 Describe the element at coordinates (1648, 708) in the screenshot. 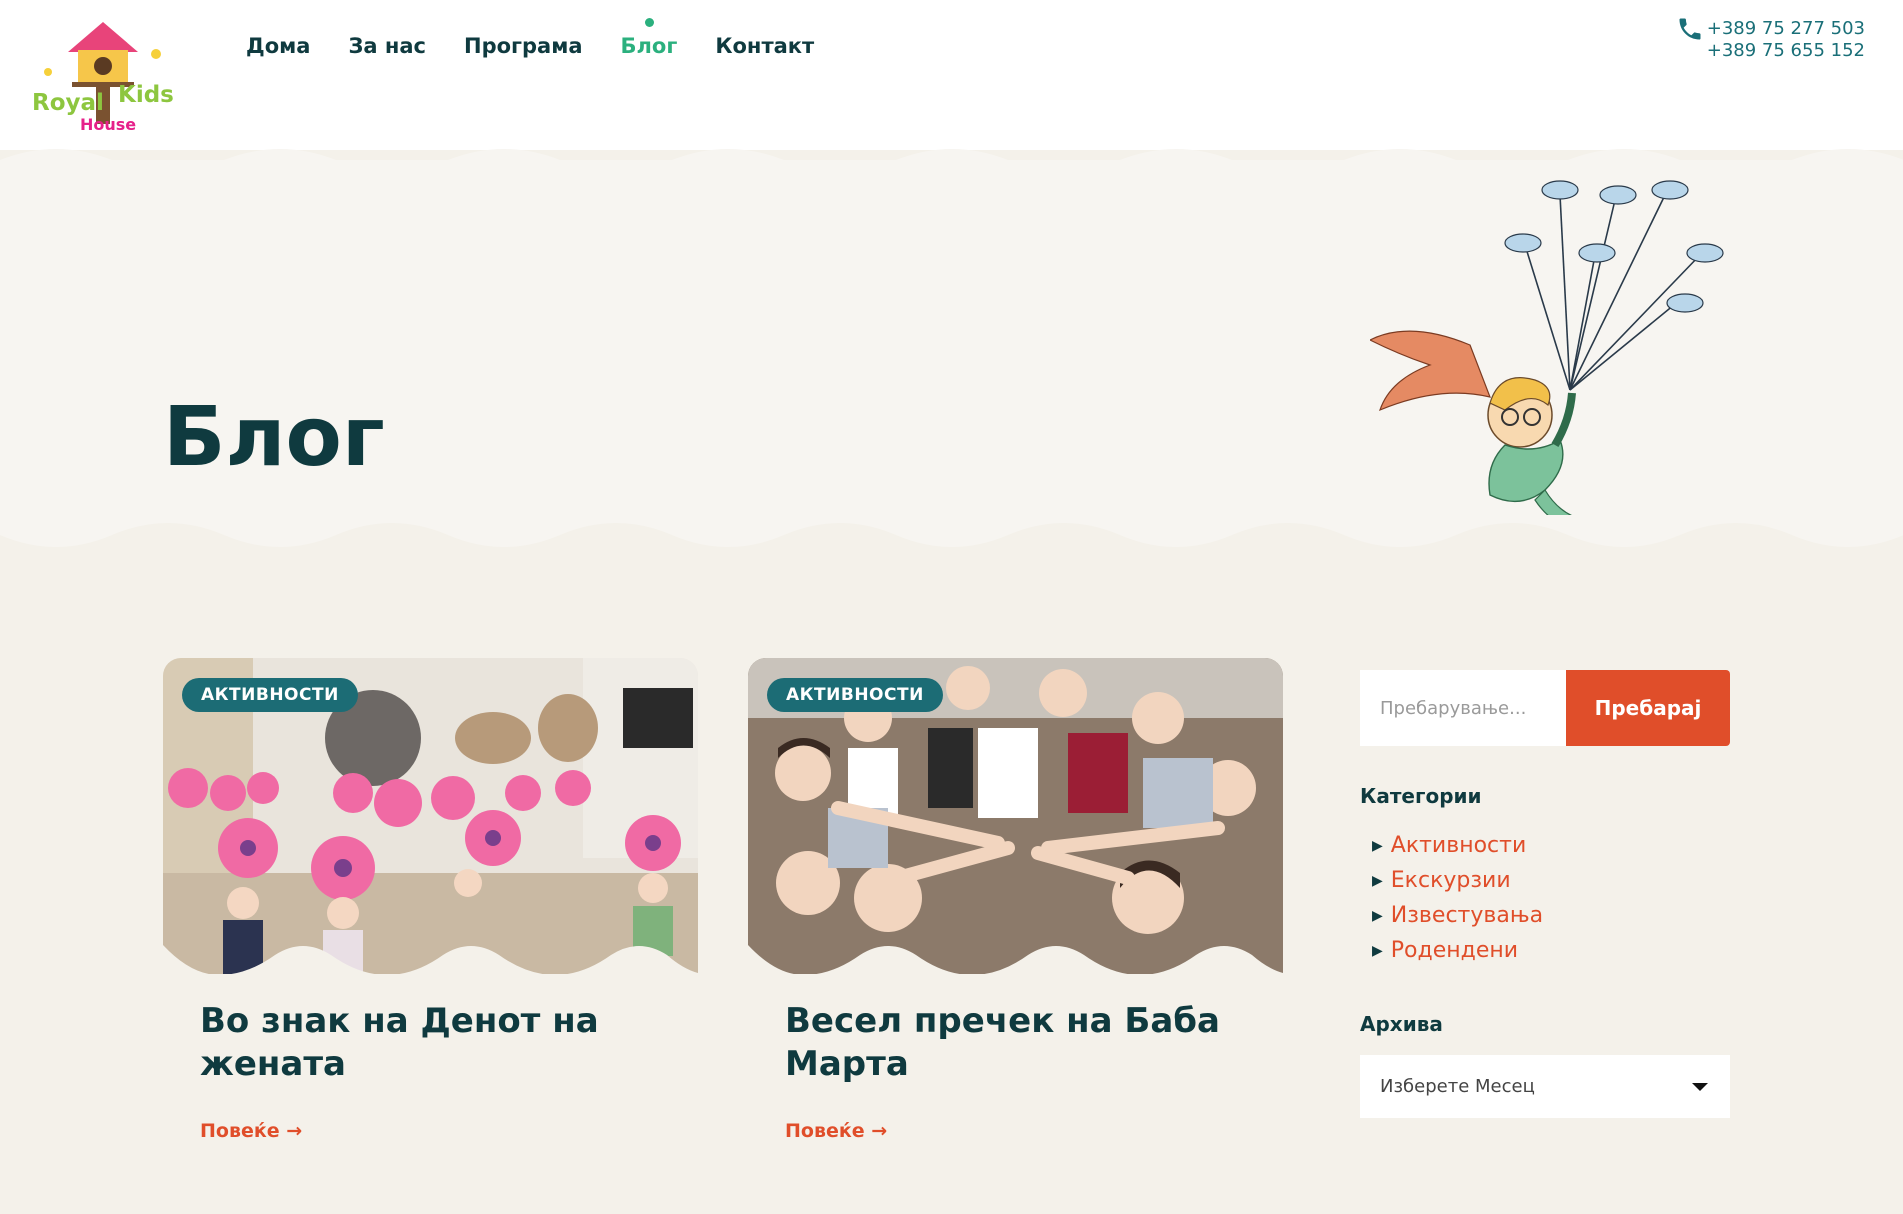

I see `search-button: Пребарај` at that location.